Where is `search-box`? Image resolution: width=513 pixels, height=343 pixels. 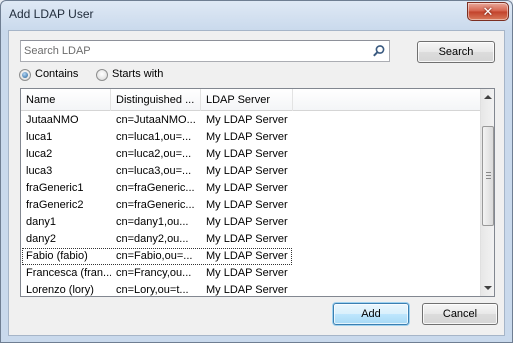 search-box is located at coordinates (205, 51).